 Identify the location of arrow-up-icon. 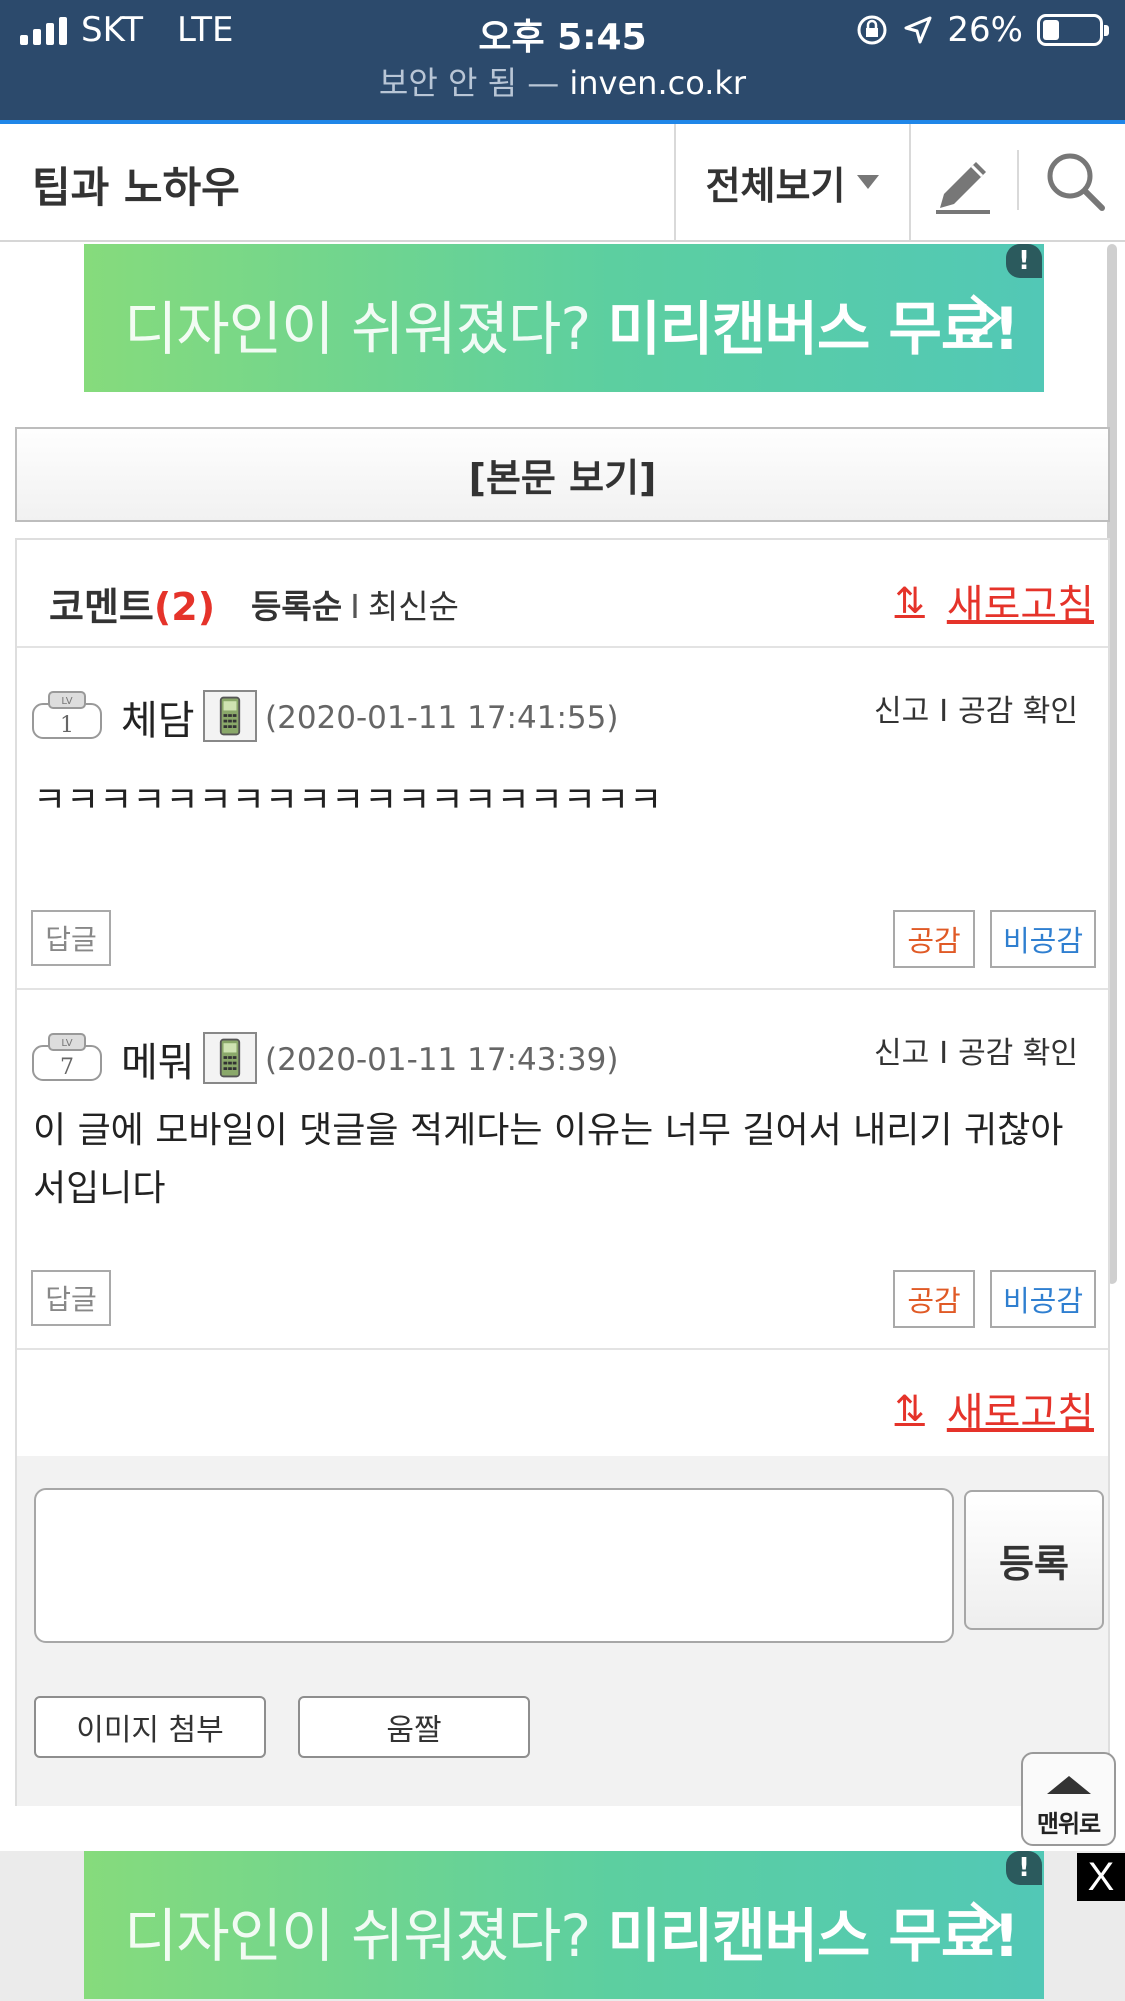
(1068, 1785).